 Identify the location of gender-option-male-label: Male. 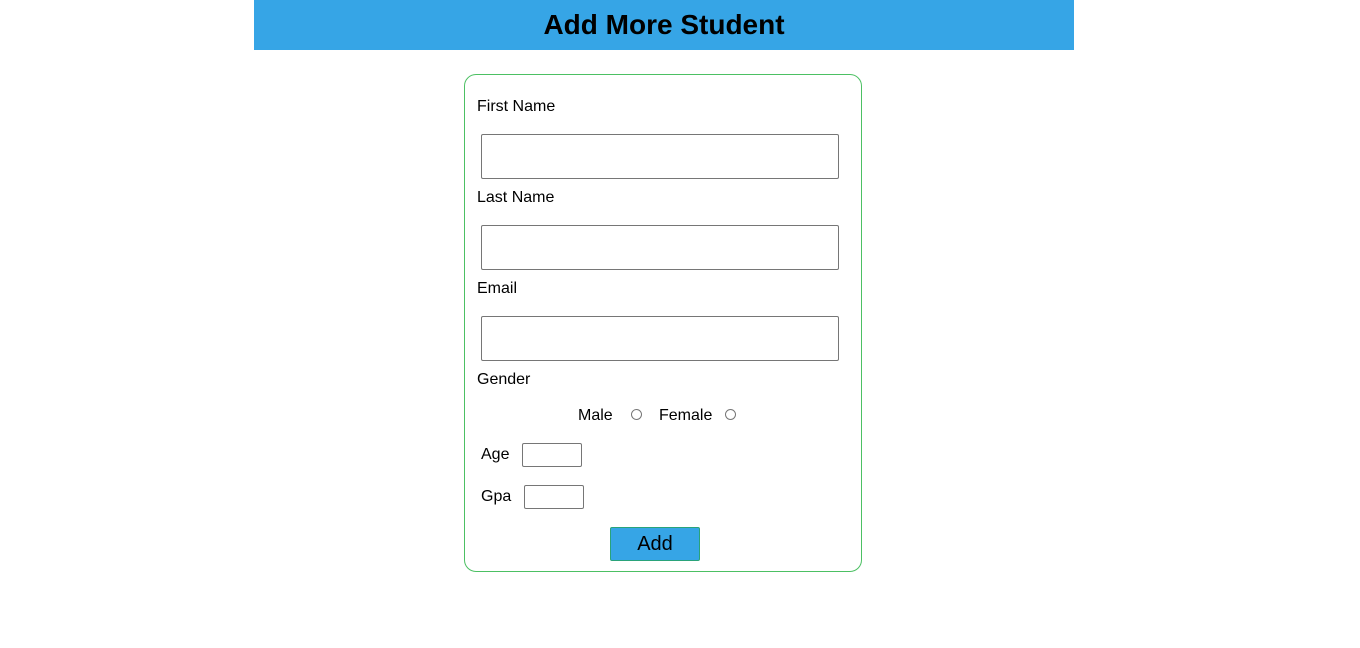
(595, 415).